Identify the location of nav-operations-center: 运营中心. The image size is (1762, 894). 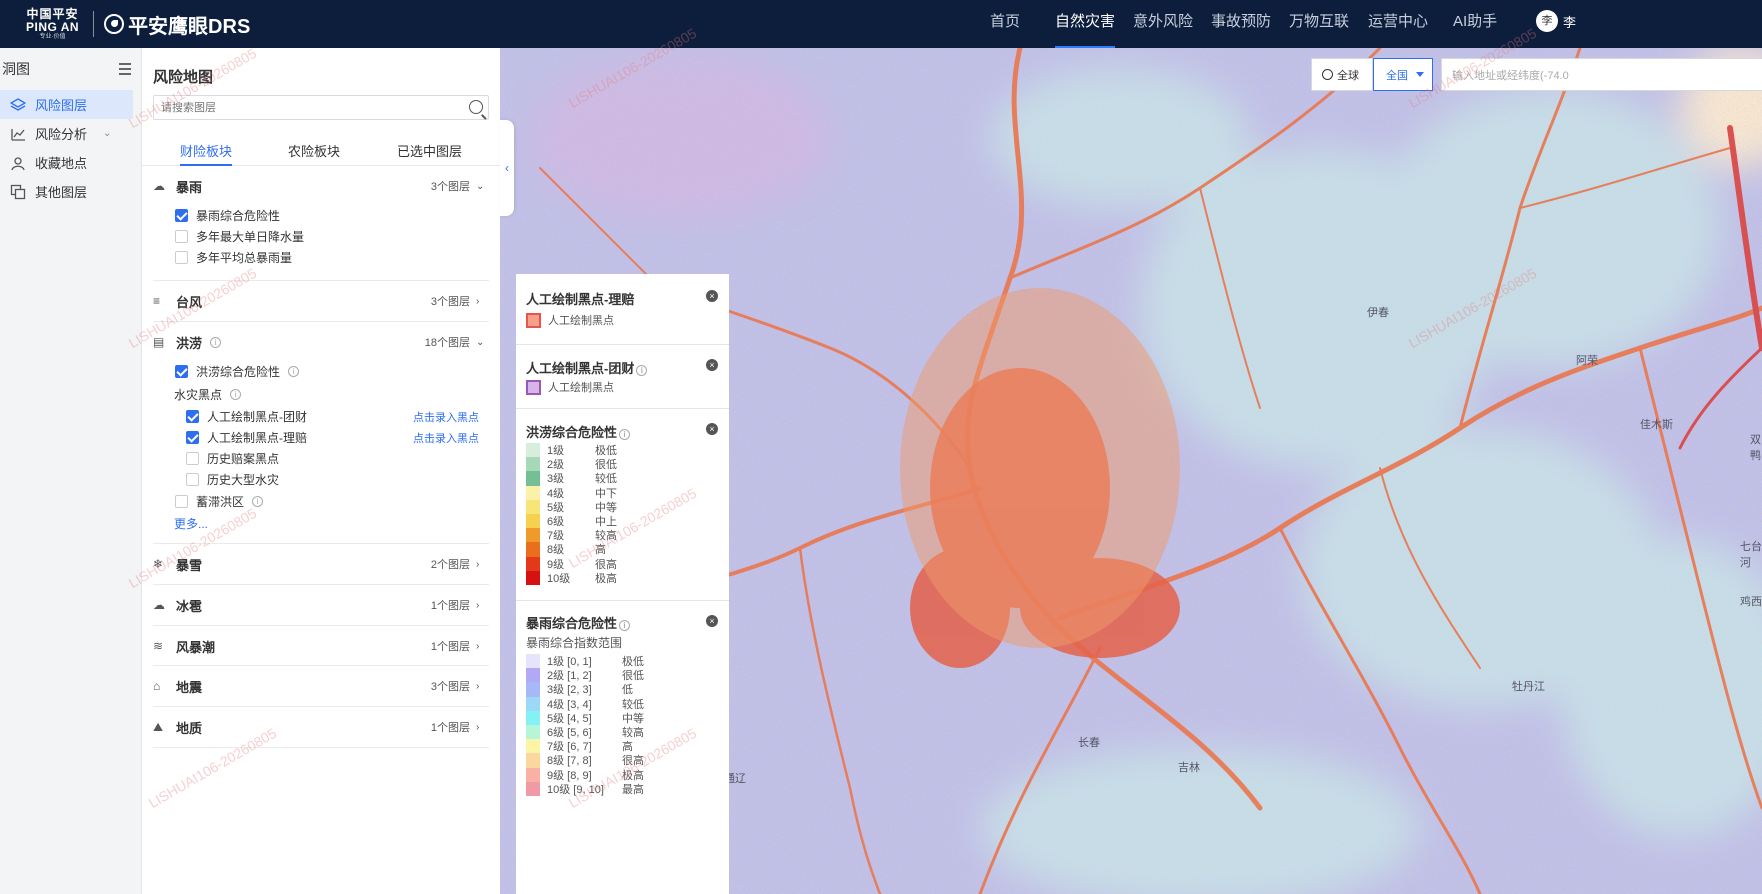
(1398, 24).